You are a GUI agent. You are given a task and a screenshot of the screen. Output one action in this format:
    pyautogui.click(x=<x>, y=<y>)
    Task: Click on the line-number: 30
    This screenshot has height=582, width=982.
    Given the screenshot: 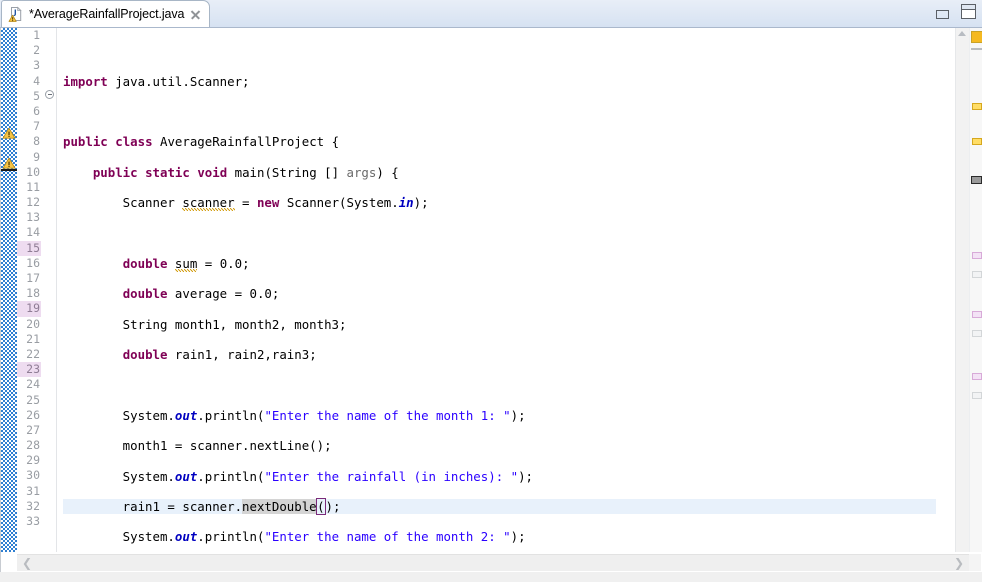 What is the action you would take?
    pyautogui.click(x=33, y=475)
    